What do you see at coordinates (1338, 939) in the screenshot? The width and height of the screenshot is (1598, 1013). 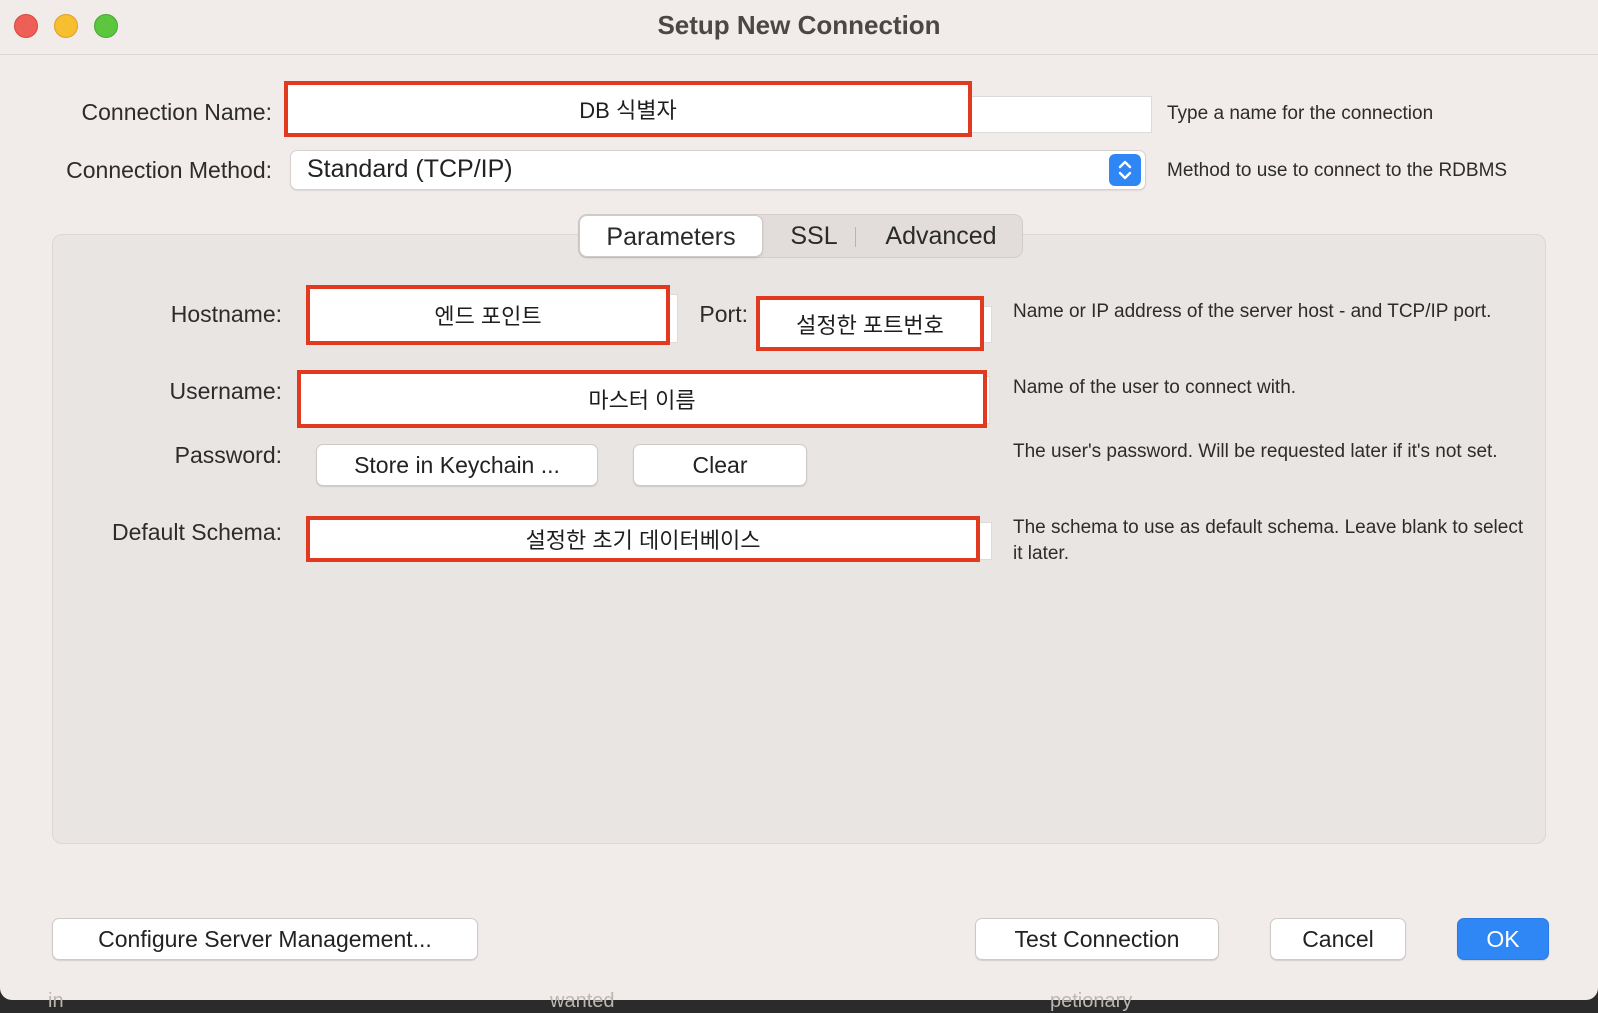 I see `cancel-button: Cancel` at bounding box center [1338, 939].